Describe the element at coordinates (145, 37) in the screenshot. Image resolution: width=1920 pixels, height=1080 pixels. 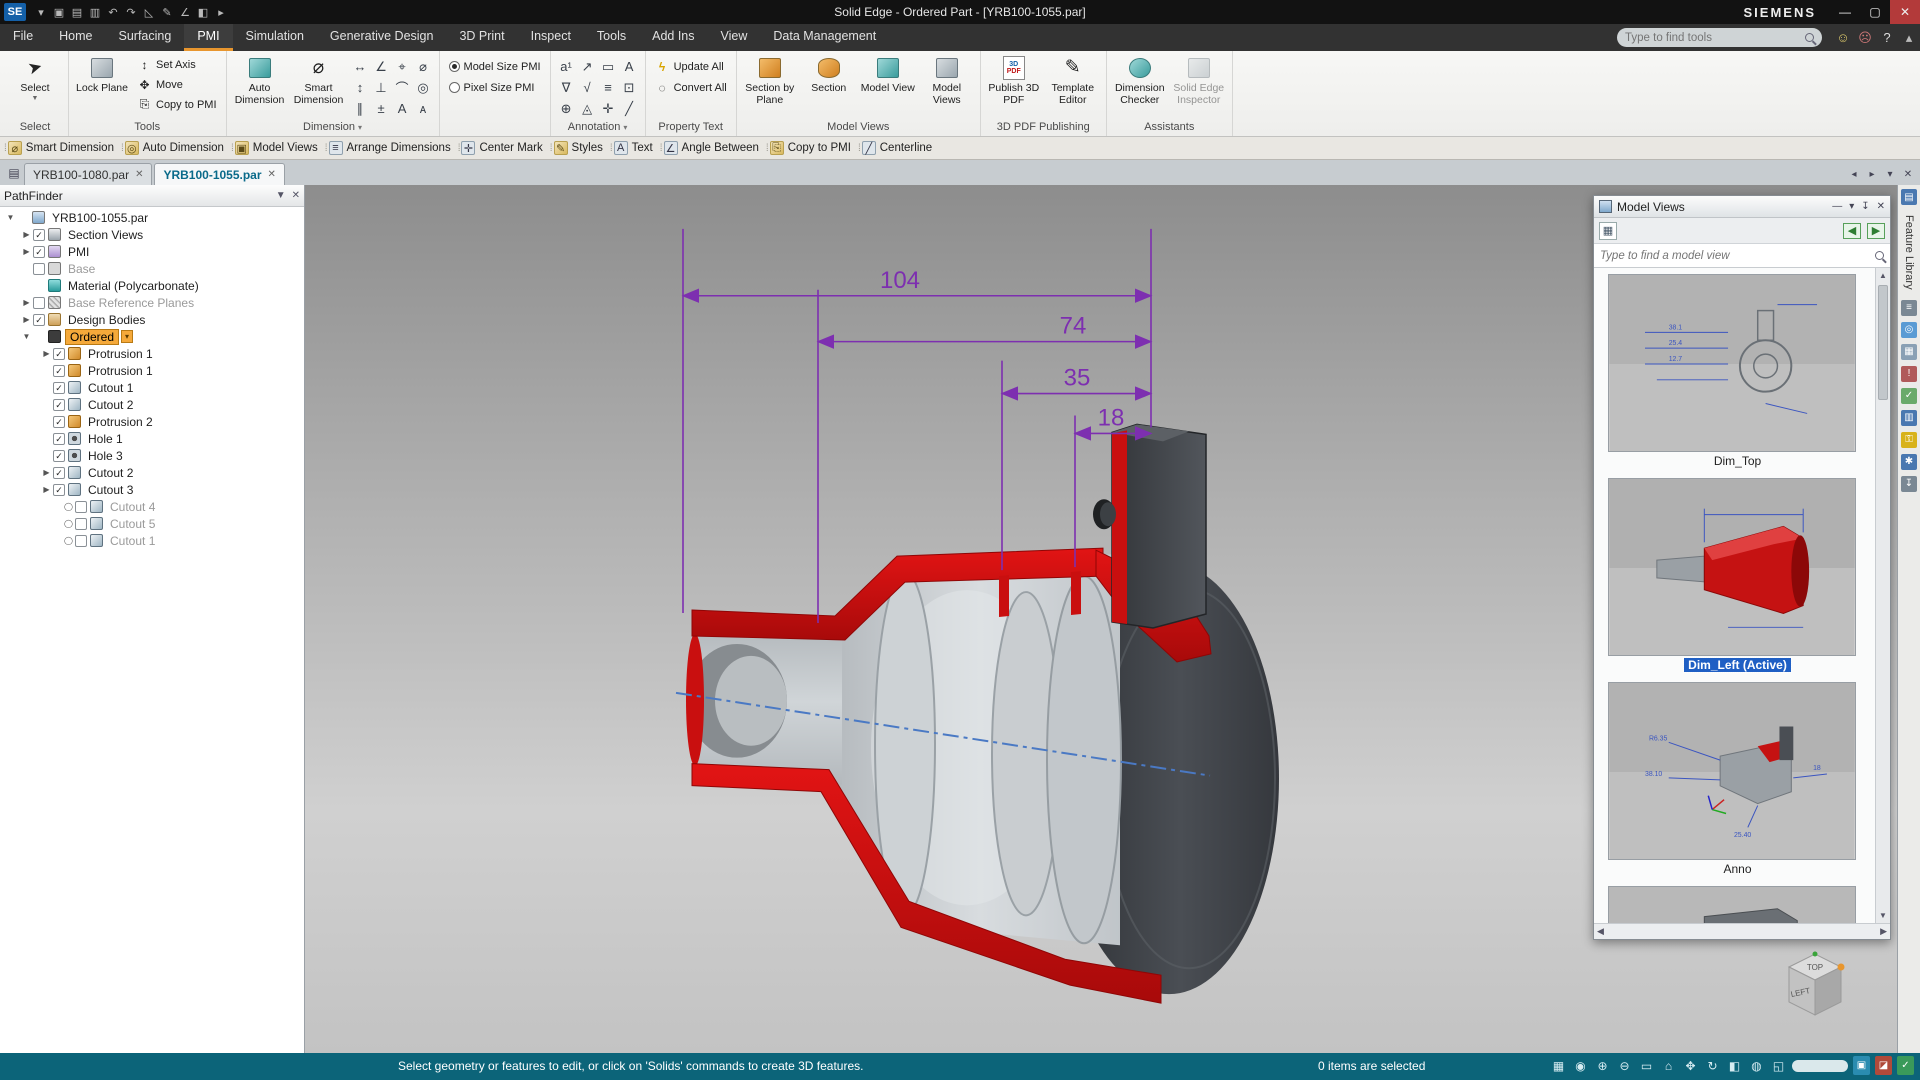
I see `tab-surfacing: Surfacing` at that location.